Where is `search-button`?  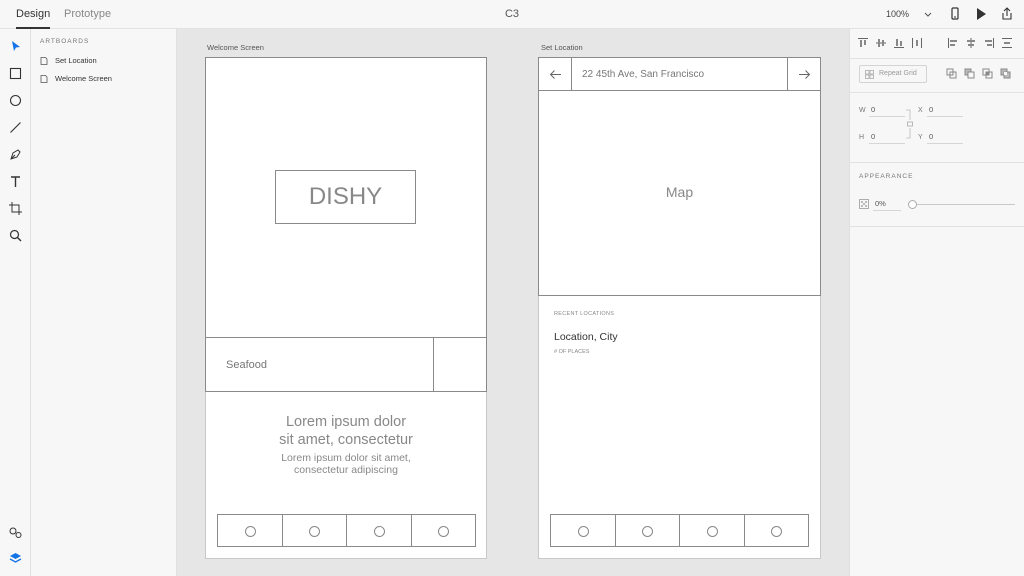
search-button is located at coordinates (460, 364).